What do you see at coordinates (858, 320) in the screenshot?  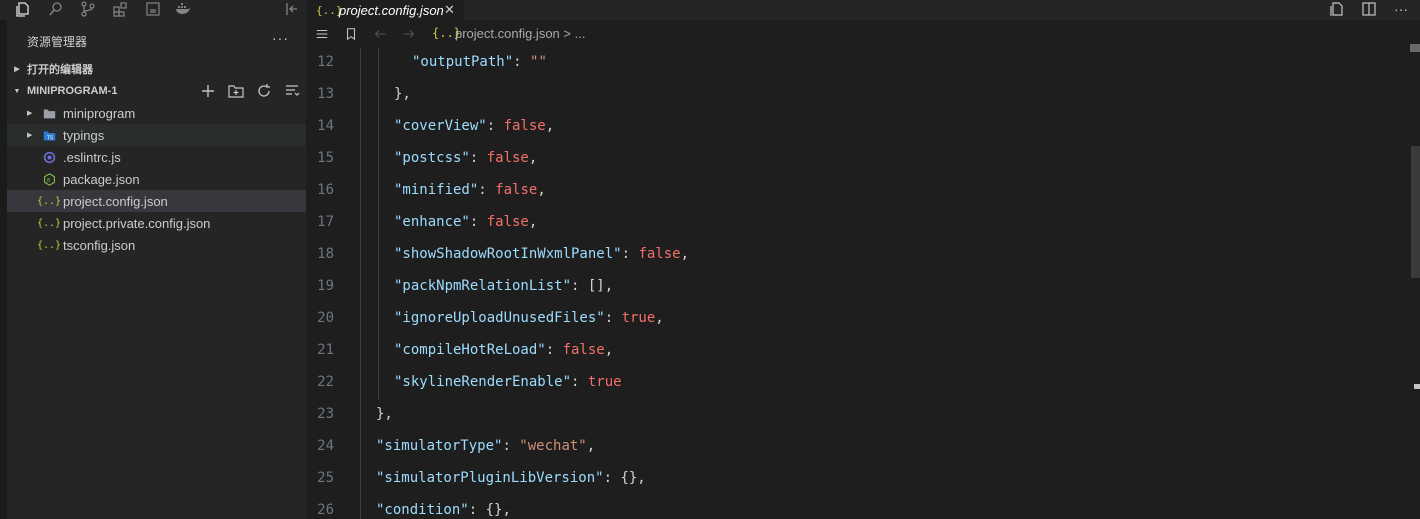 I see `code-line: 20 "ignoreUploadUnusedFiles": true,` at bounding box center [858, 320].